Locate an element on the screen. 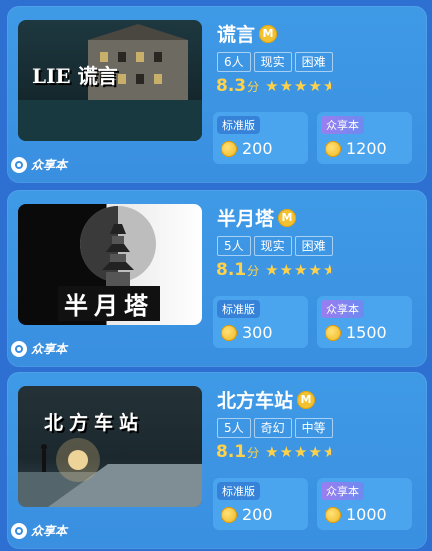  cover-image: LIE 谎言 is located at coordinates (110, 80).